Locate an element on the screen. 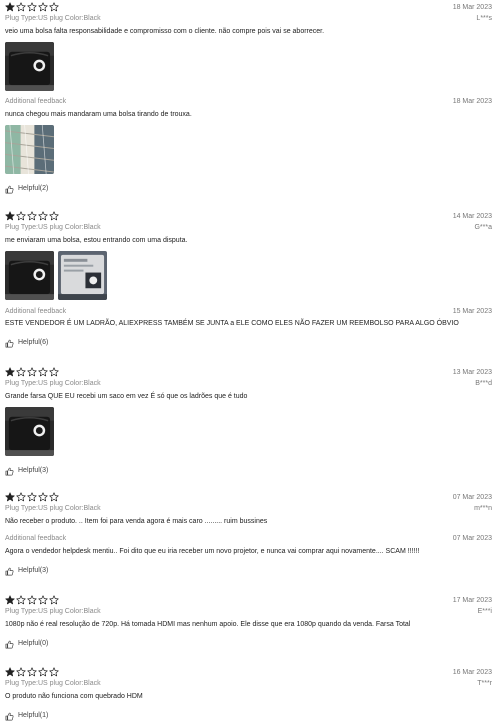 Image resolution: width=500 pixels, height=725 pixels. helpful-count: Helpful(0) is located at coordinates (33, 643).